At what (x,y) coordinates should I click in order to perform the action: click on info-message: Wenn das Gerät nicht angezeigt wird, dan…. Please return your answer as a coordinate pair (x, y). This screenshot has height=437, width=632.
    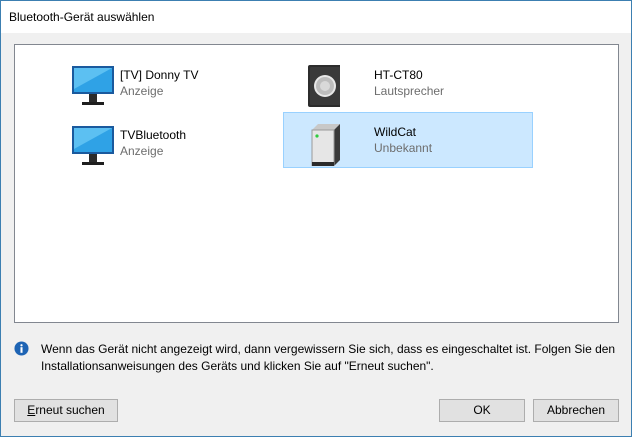
    Looking at the image, I should click on (328, 357).